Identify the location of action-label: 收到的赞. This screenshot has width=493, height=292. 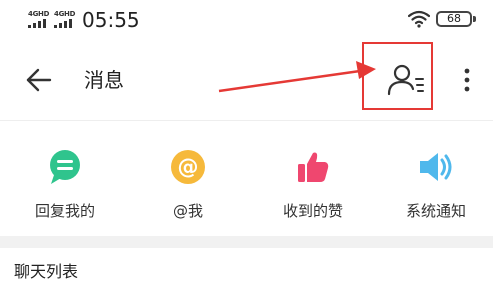
(312, 211).